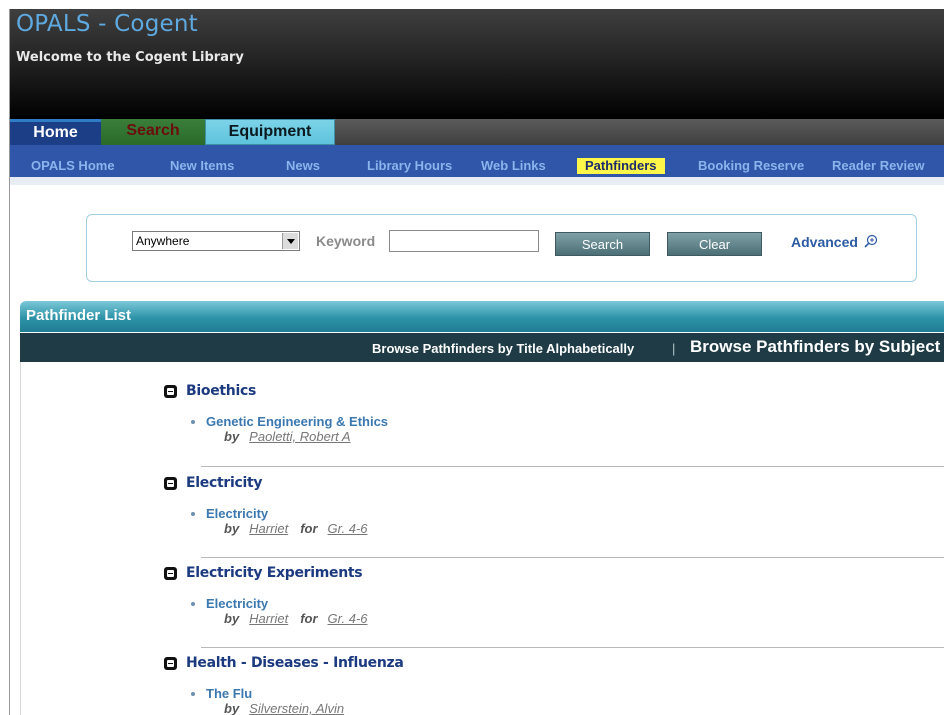 This screenshot has height=715, width=944. What do you see at coordinates (602, 244) in the screenshot?
I see `search-button: Search` at bounding box center [602, 244].